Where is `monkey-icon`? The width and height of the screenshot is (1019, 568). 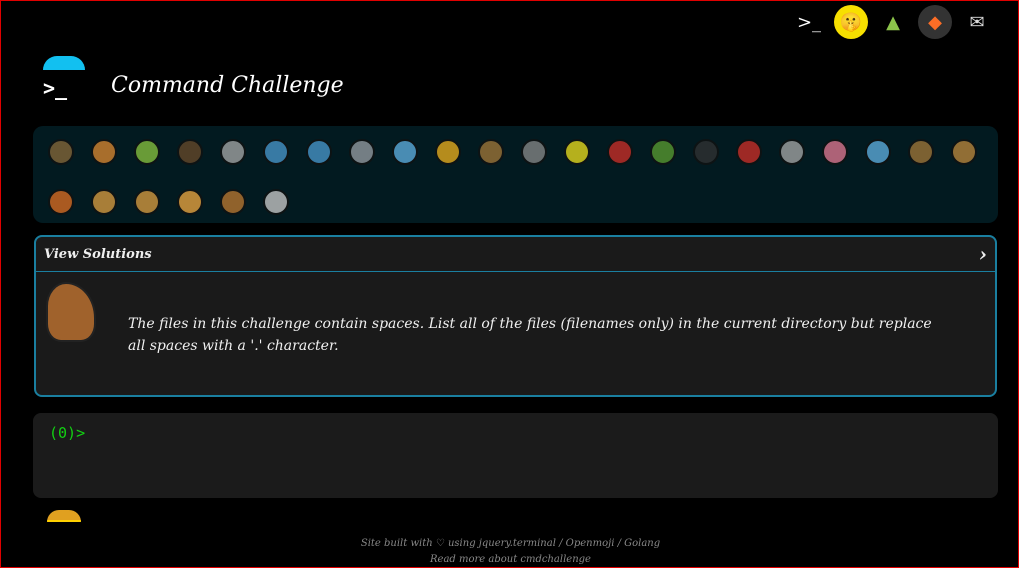 monkey-icon is located at coordinates (920, 152).